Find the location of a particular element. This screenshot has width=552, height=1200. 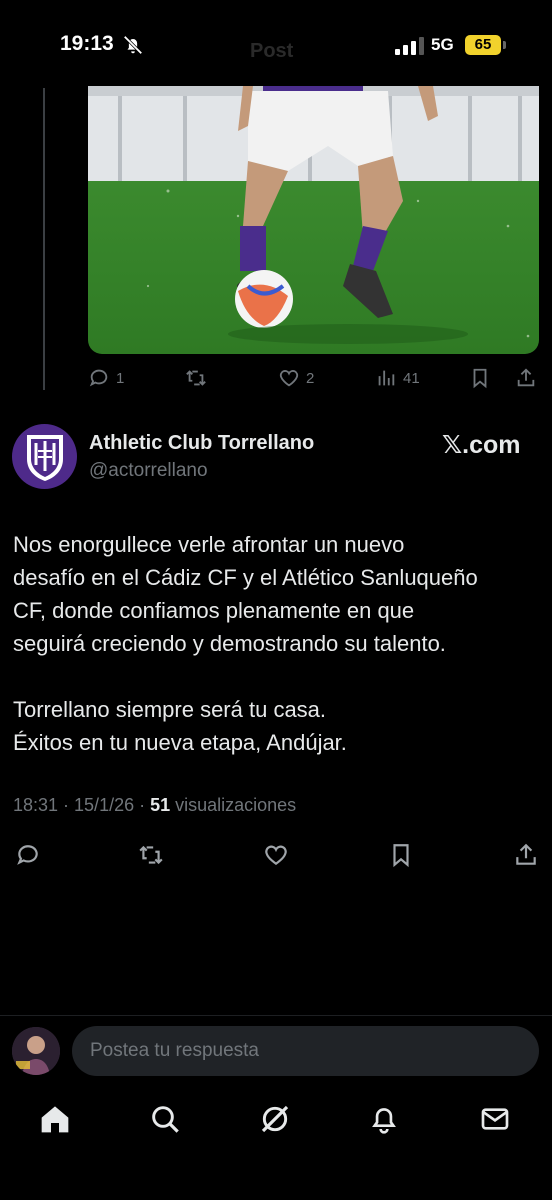

views-count: 41 is located at coordinates (411, 378).